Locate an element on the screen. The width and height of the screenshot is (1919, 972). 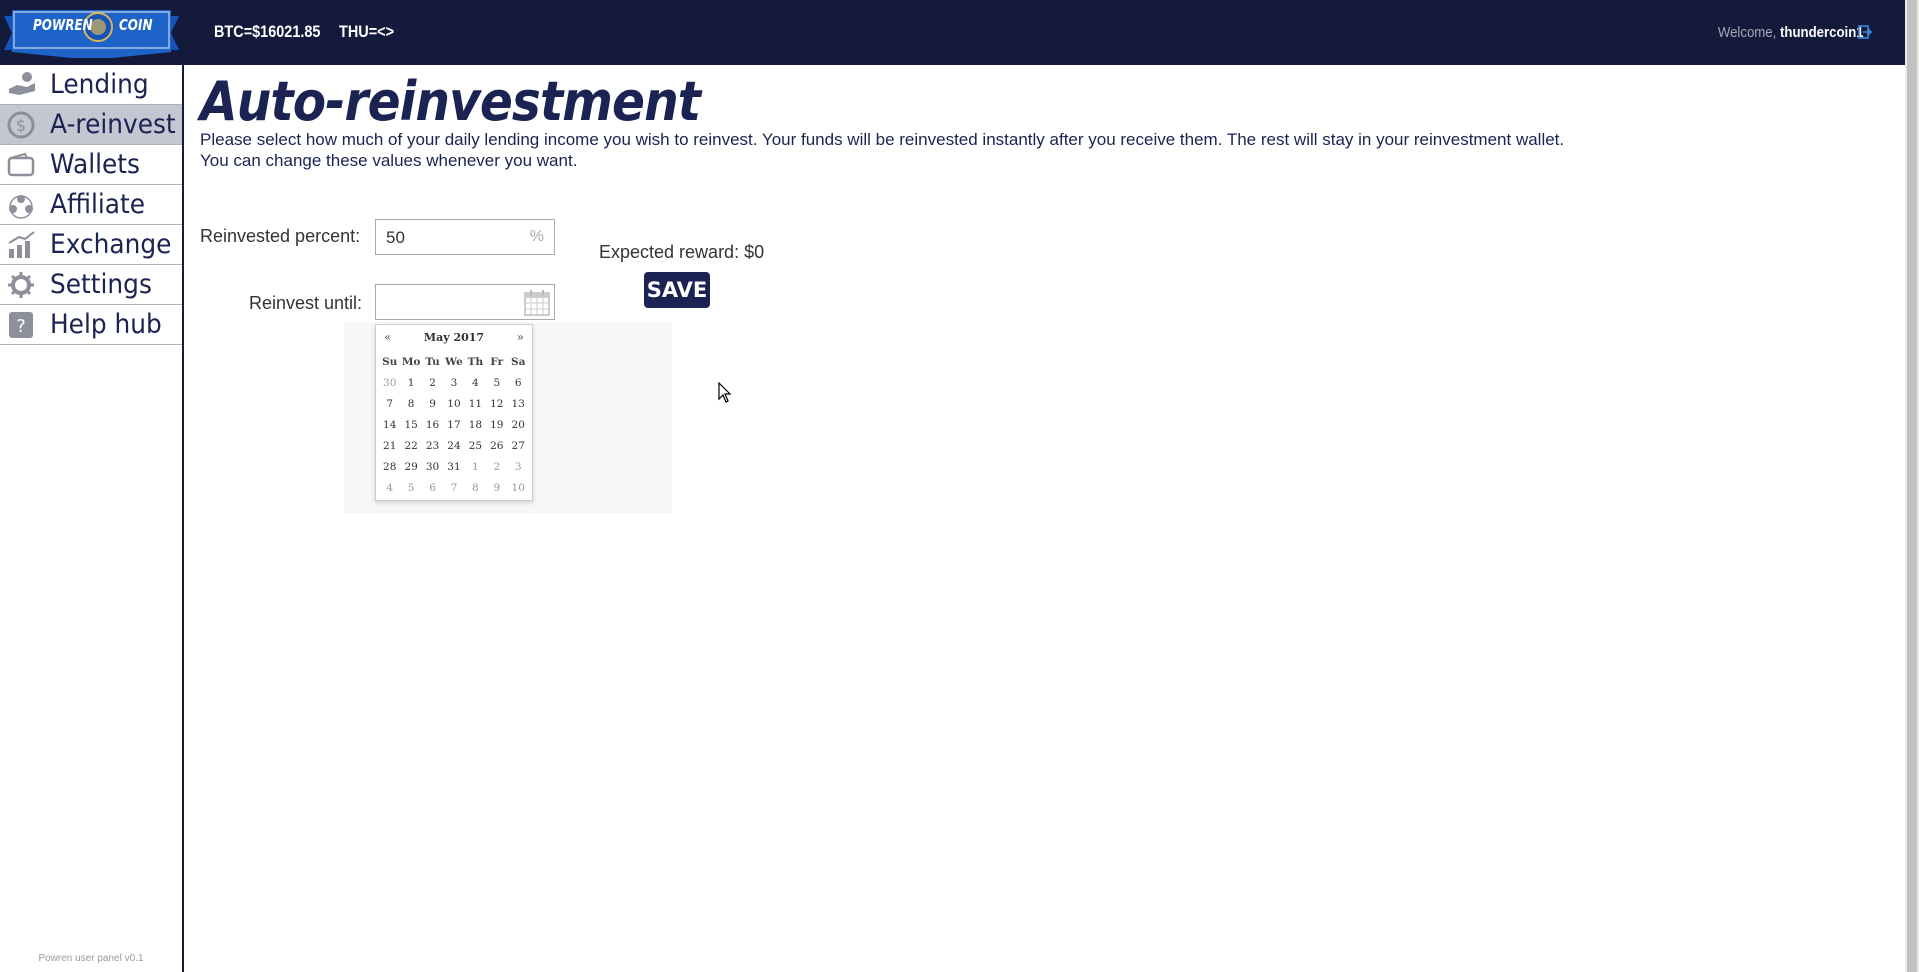
sidebar-item-a-reinvest: $ A-reinvest is located at coordinates (91, 125).